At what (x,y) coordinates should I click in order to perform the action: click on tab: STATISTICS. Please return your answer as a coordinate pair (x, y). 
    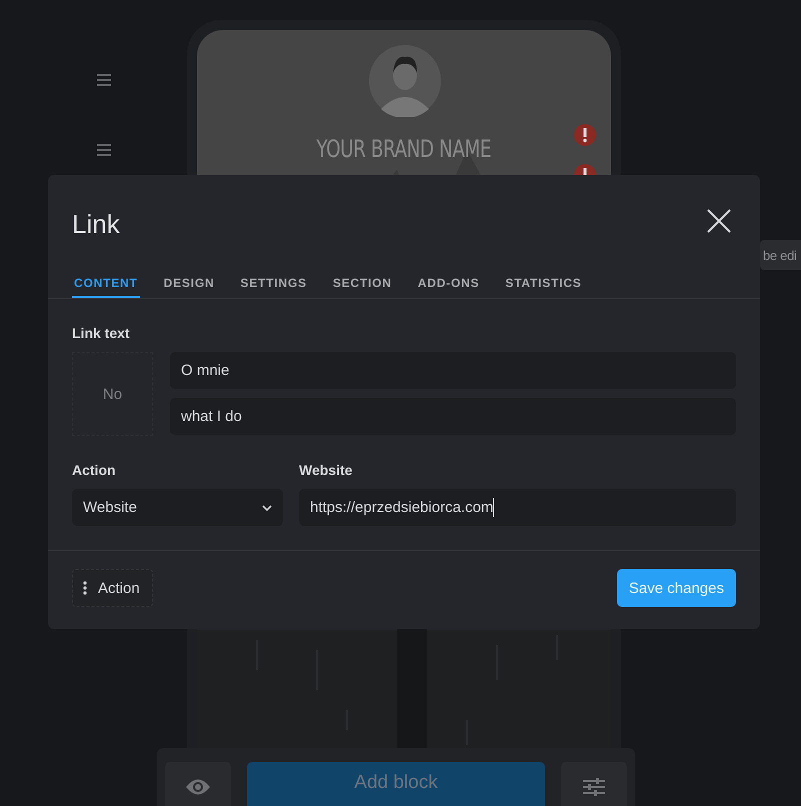
    Looking at the image, I should click on (543, 268).